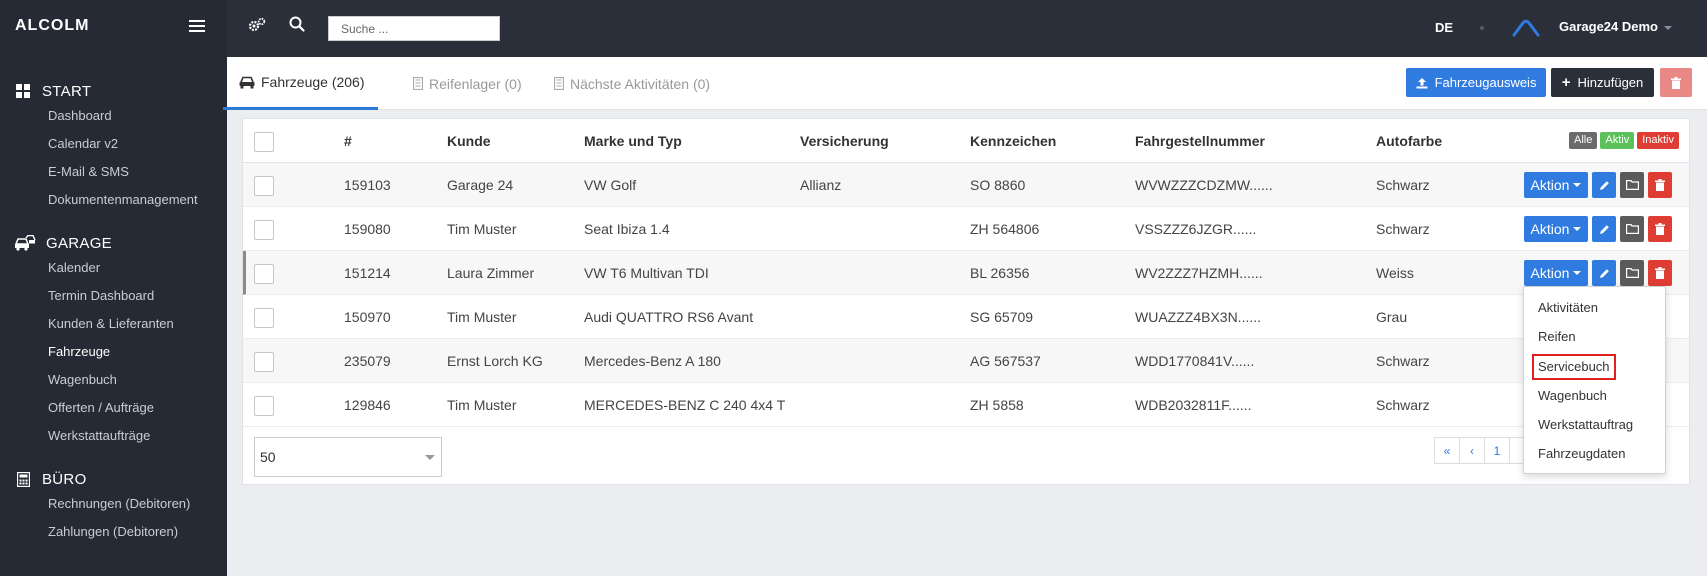 Image resolution: width=1707 pixels, height=576 pixels. I want to click on filter-active-badge: Aktiv, so click(1617, 140).